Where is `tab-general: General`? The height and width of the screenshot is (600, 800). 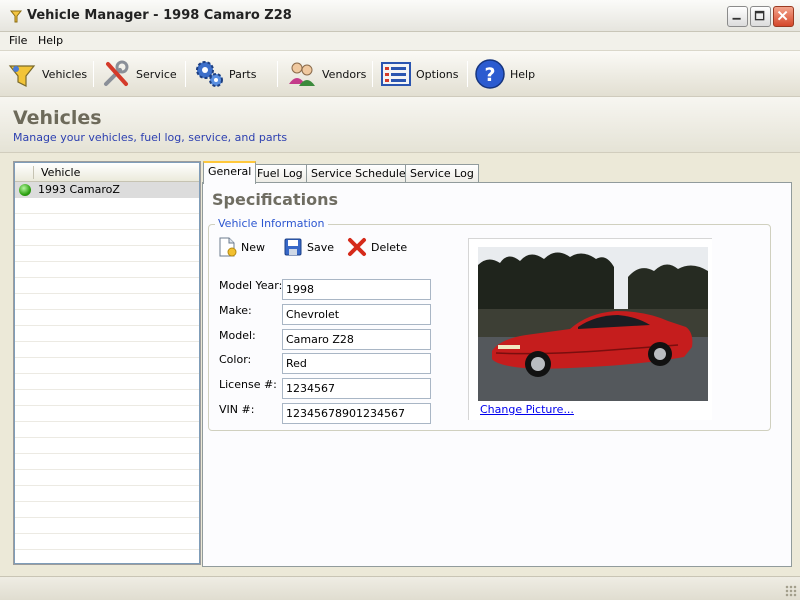 tab-general: General is located at coordinates (230, 172).